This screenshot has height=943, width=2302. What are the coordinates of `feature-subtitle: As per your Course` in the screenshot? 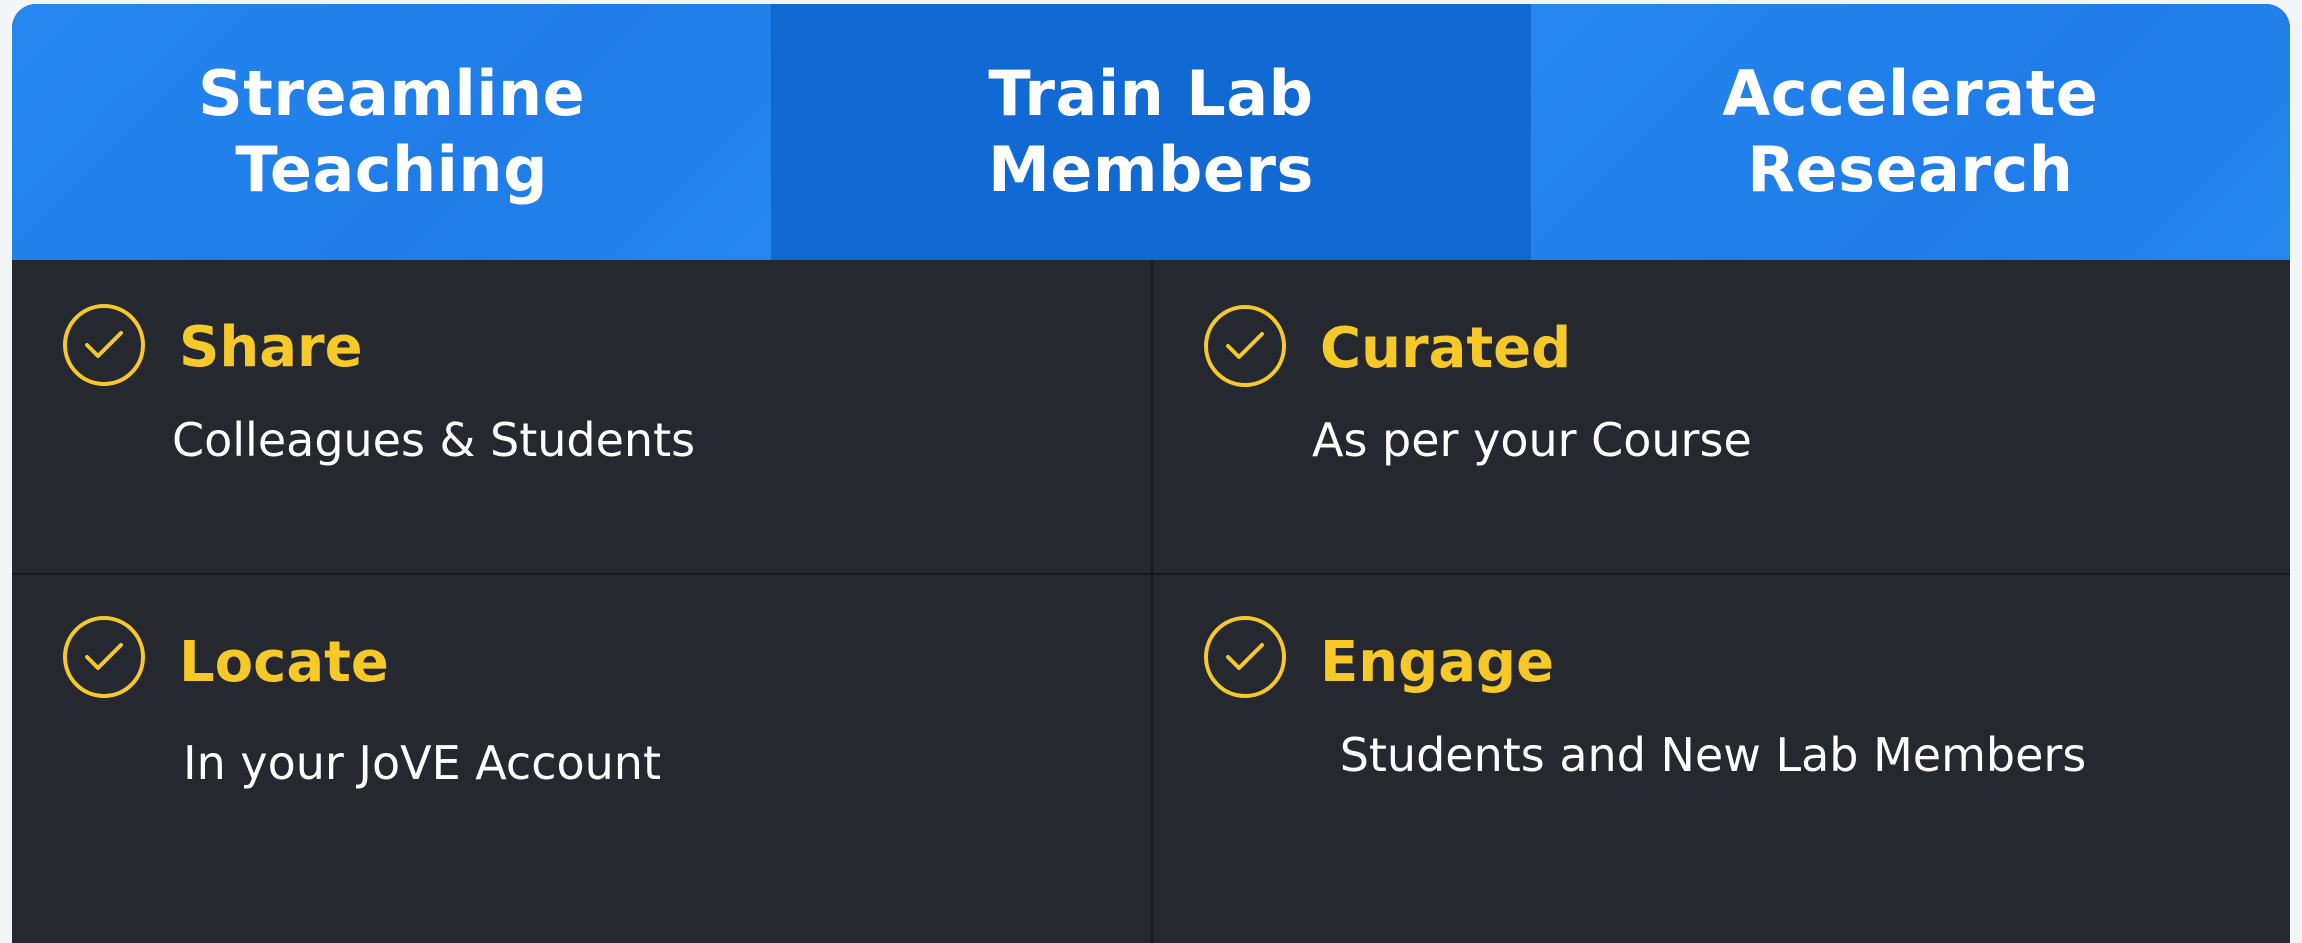 It's located at (1532, 440).